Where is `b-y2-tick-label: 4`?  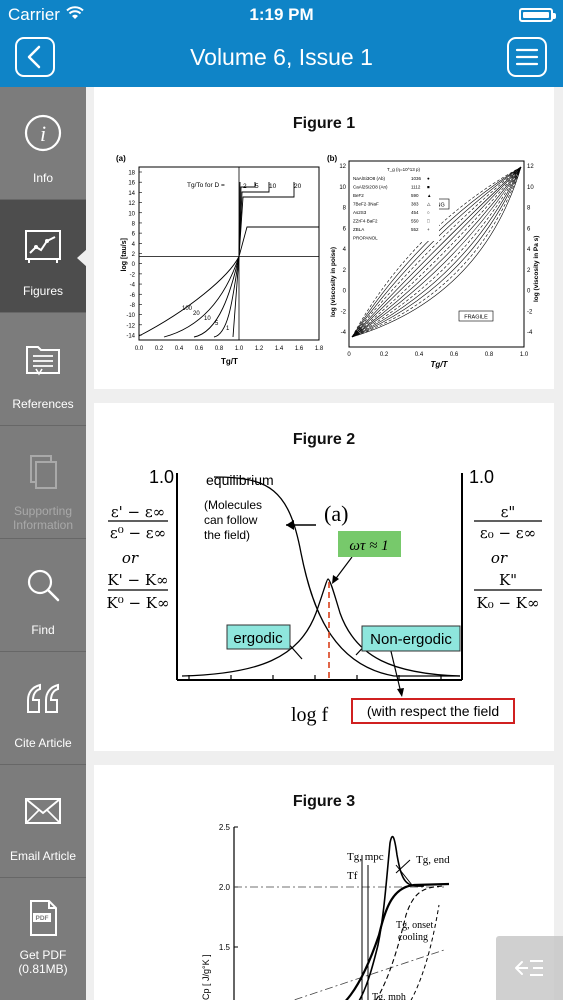
b-y2-tick-label: 4 is located at coordinates (529, 250).